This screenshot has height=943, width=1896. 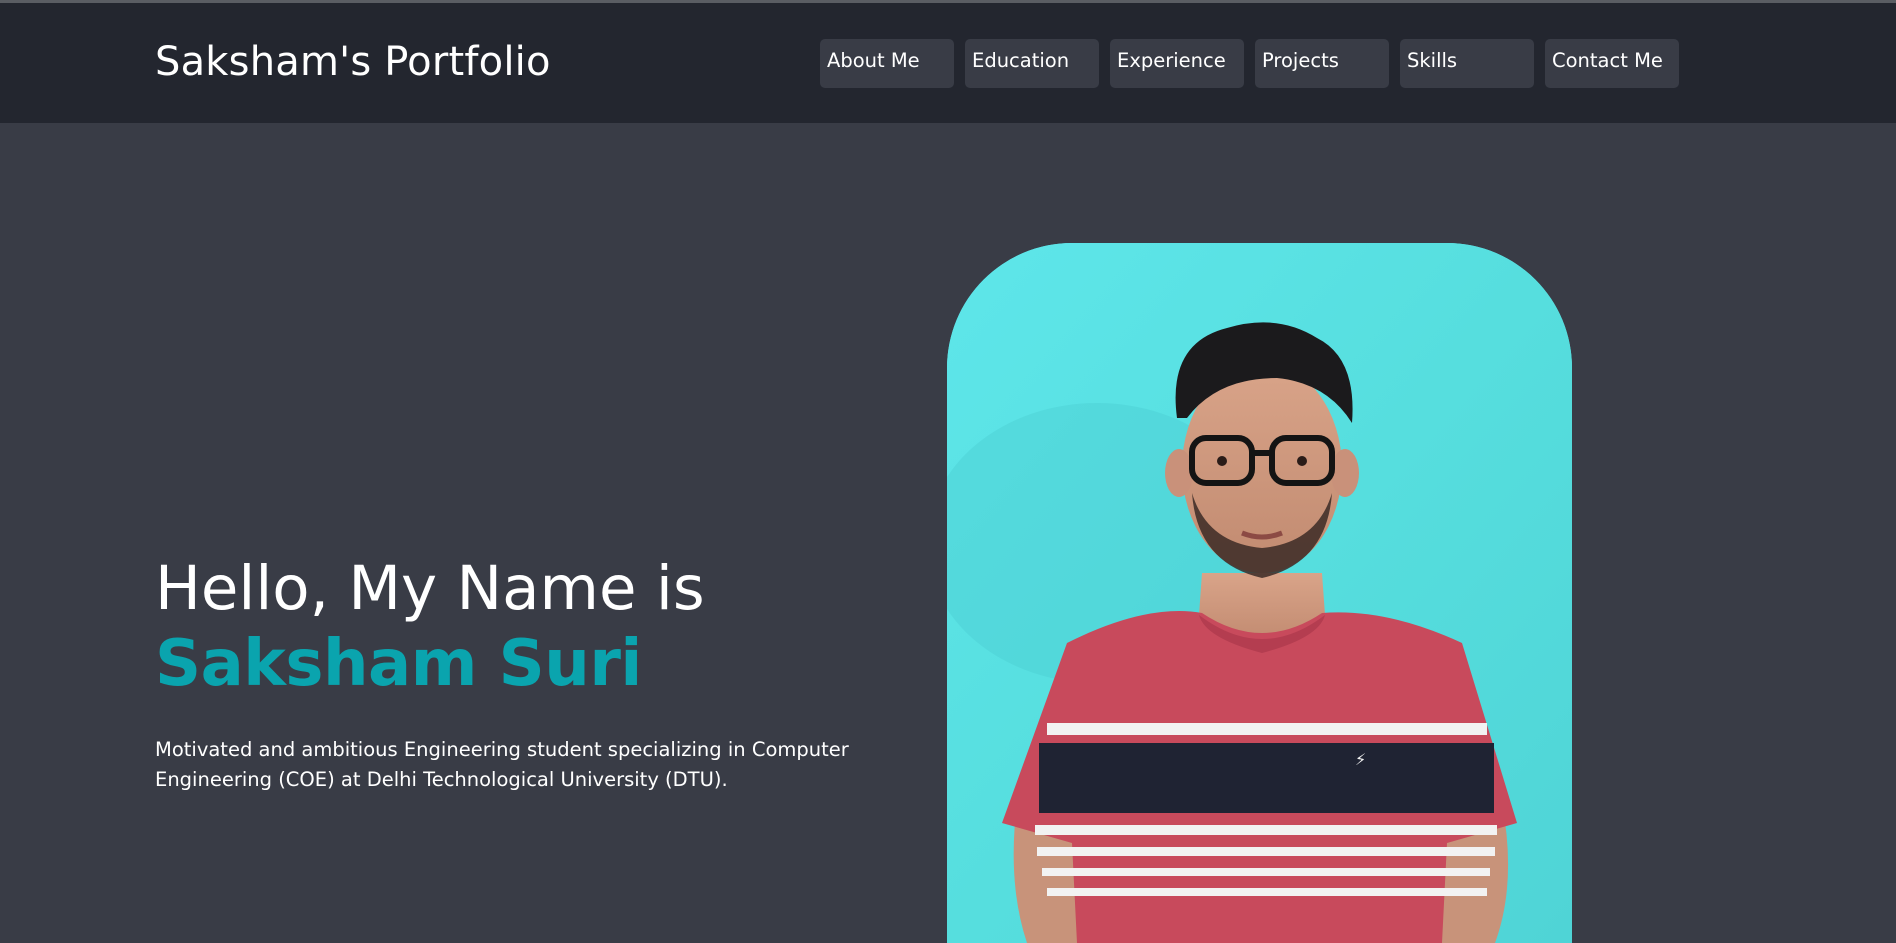 What do you see at coordinates (887, 63) in the screenshot?
I see `nav-about-me: About Me` at bounding box center [887, 63].